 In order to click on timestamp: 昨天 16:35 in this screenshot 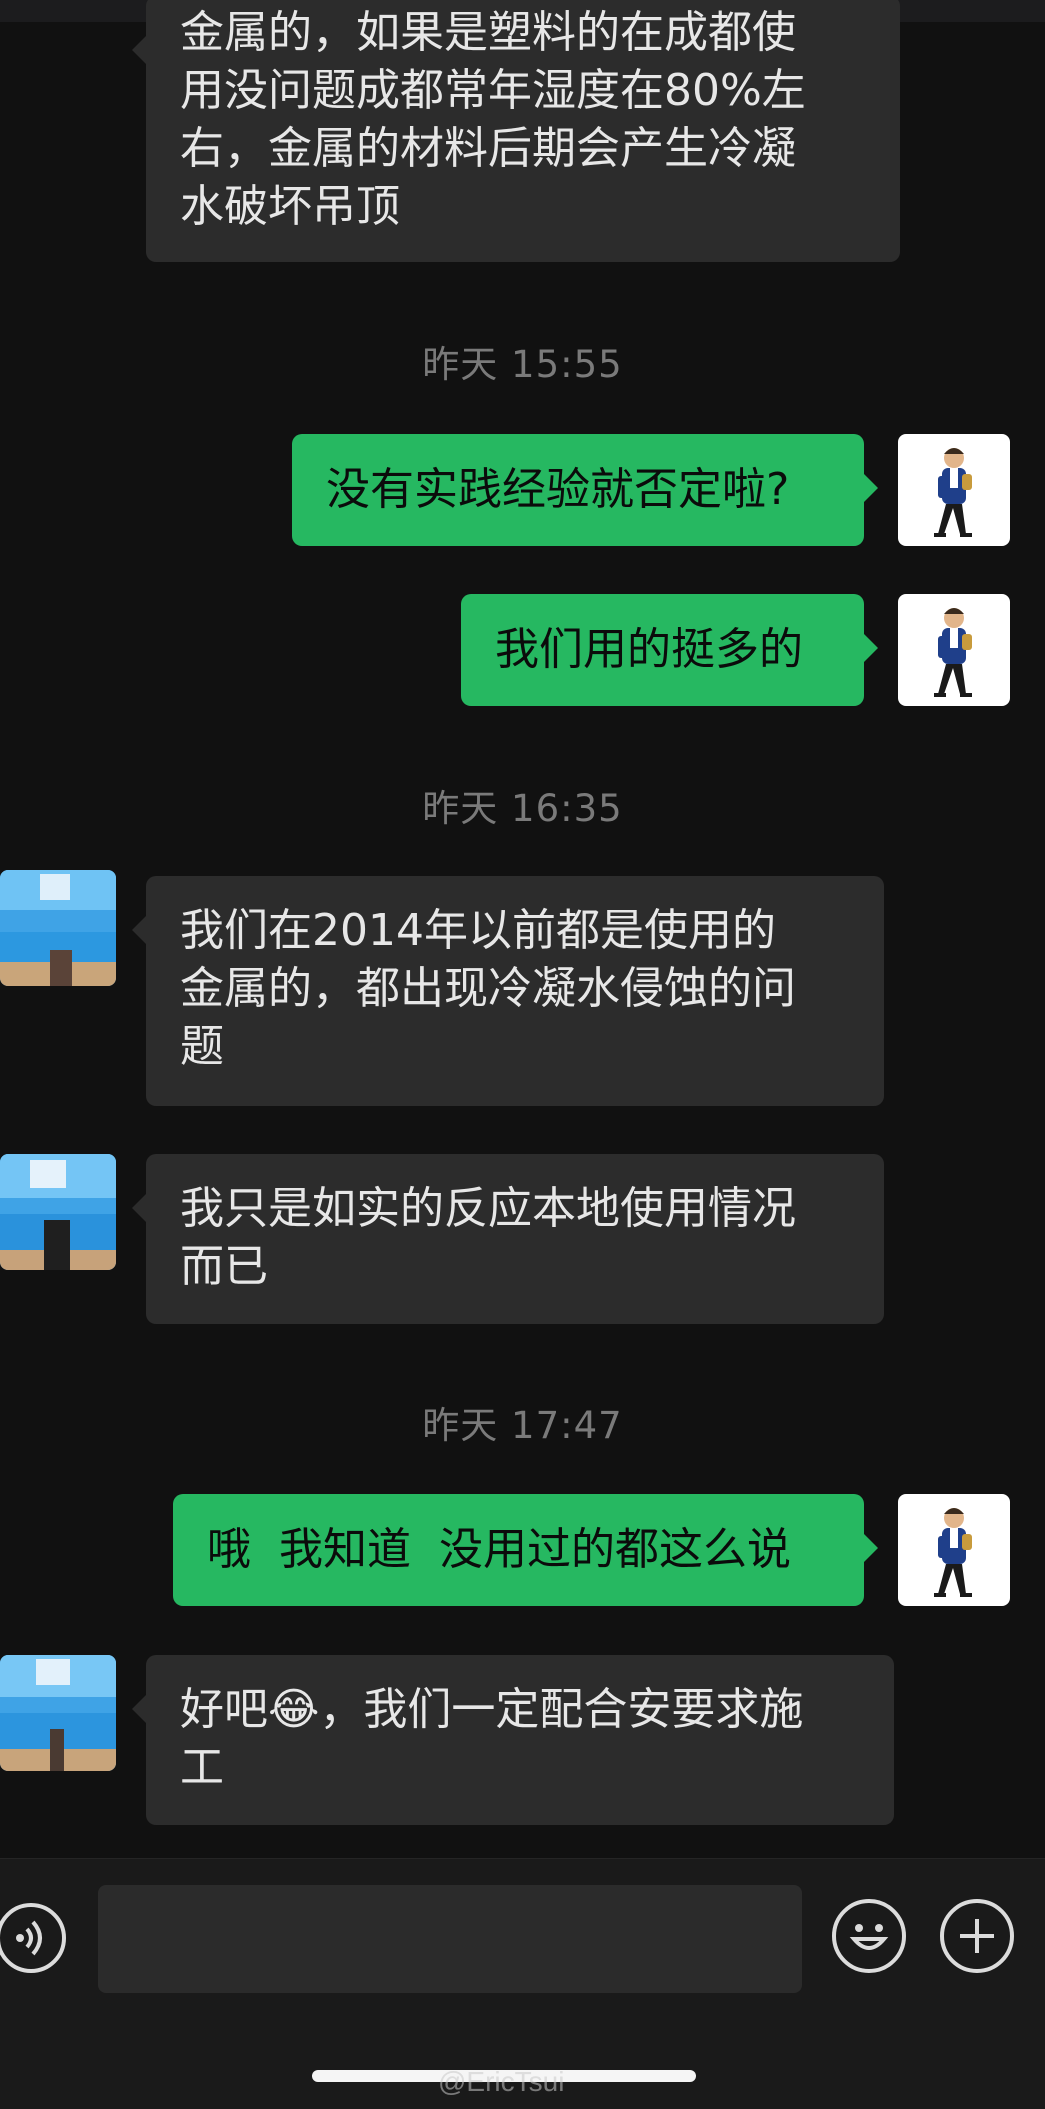, I will do `click(522, 808)`.